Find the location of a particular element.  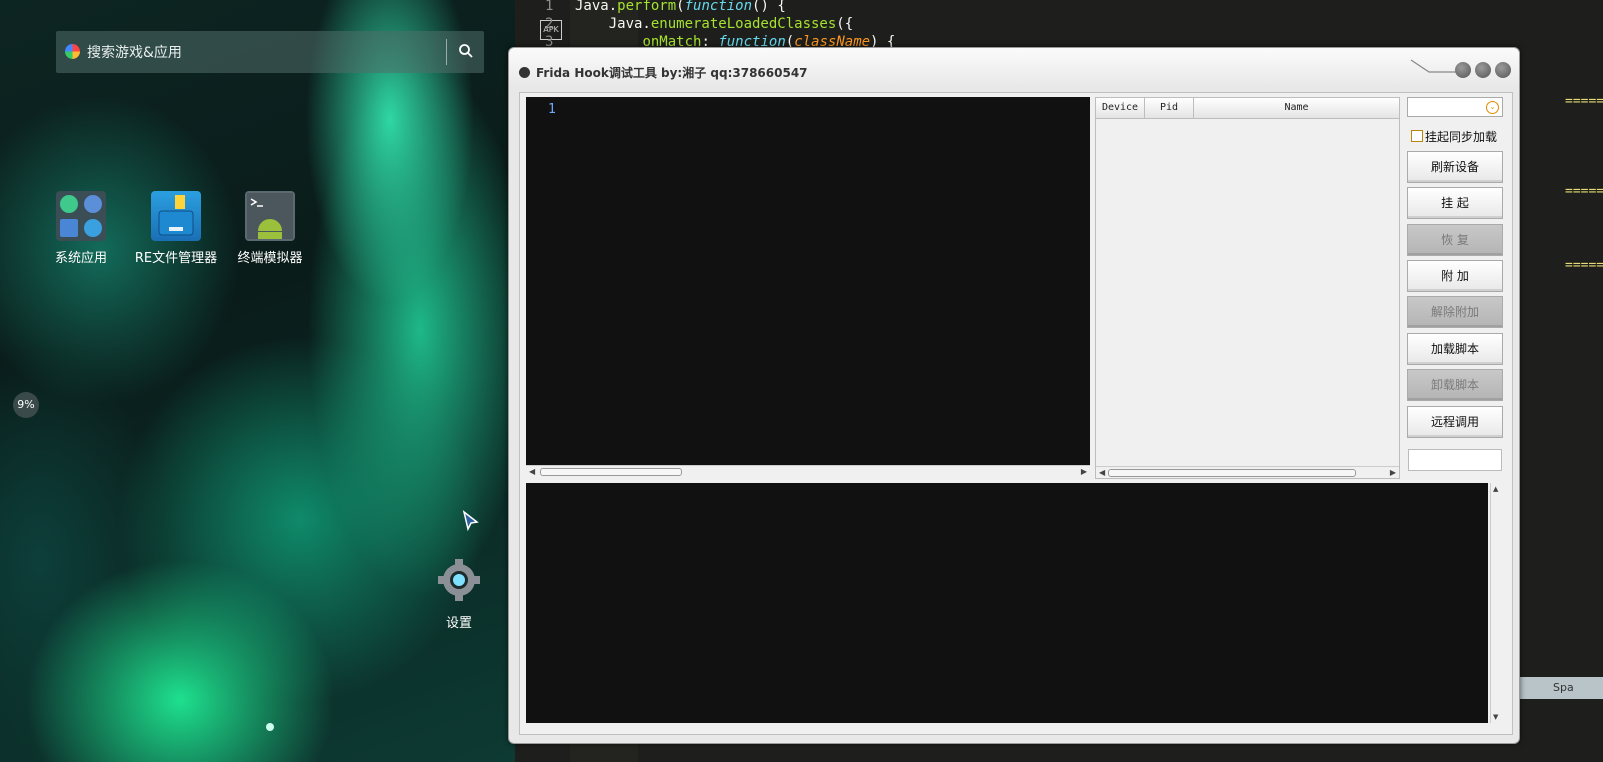

device-select-combo: ⌄ is located at coordinates (1455, 107).